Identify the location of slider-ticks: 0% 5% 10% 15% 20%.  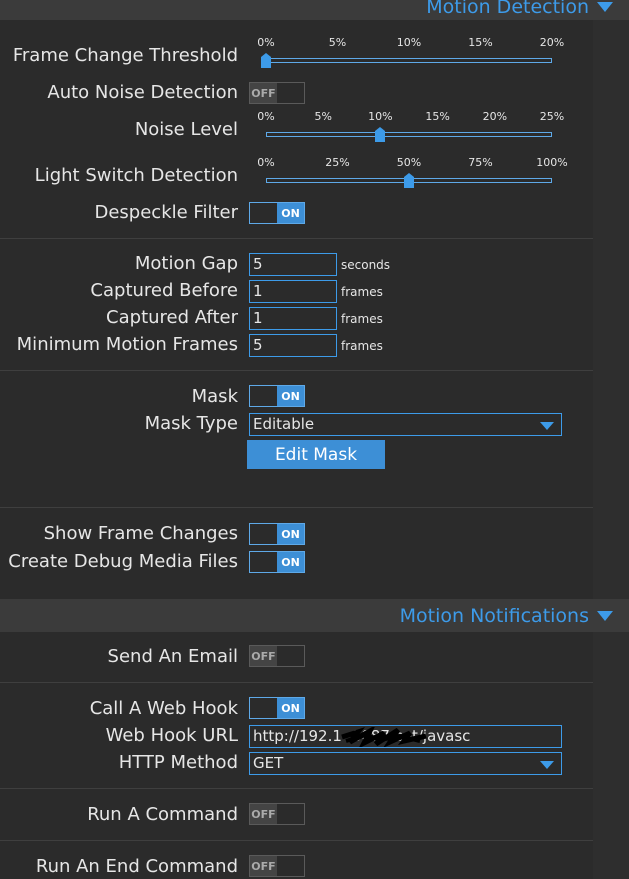
(411, 43).